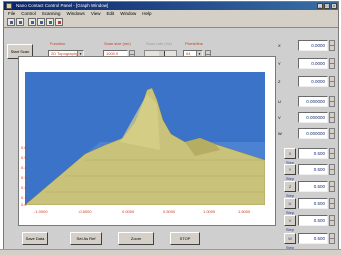  I want to click on y-tick: 0.0, so click(24, 204).